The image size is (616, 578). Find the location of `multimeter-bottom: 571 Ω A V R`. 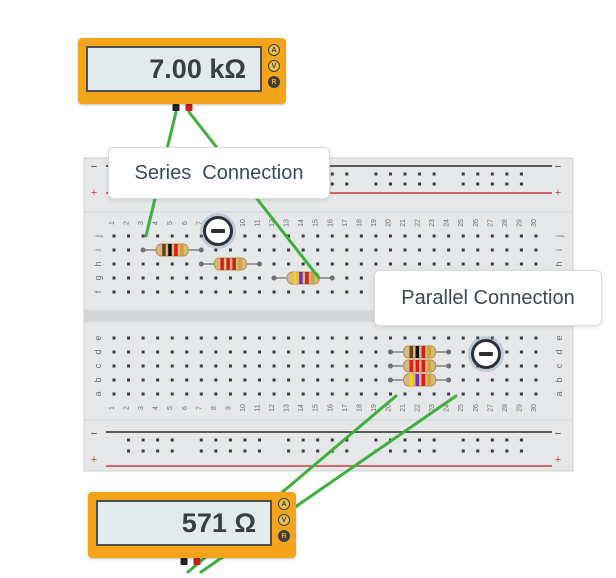

multimeter-bottom: 571 Ω A V R is located at coordinates (192, 525).